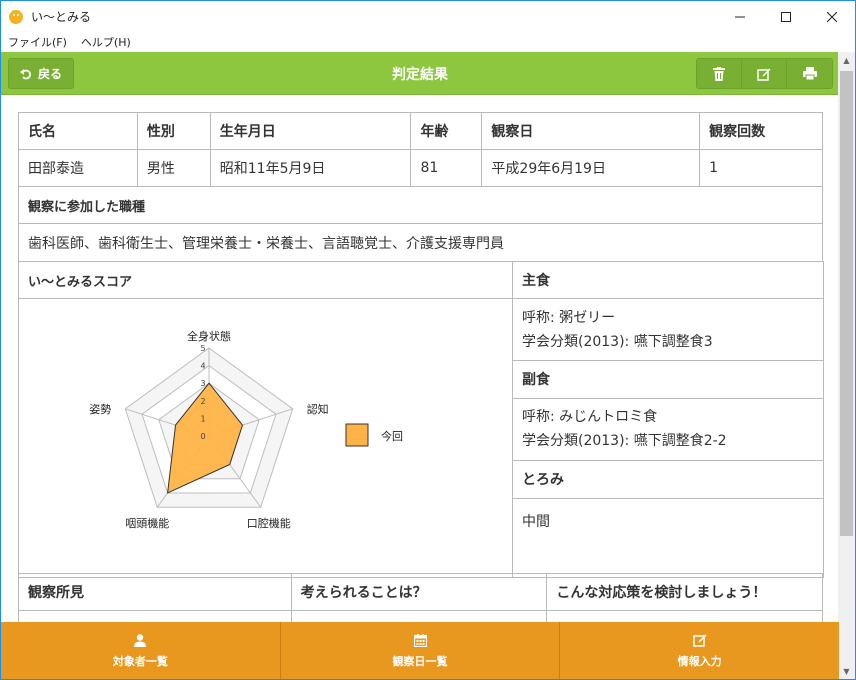 The height and width of the screenshot is (680, 856). I want to click on staple-heading: 主食, so click(668, 280).